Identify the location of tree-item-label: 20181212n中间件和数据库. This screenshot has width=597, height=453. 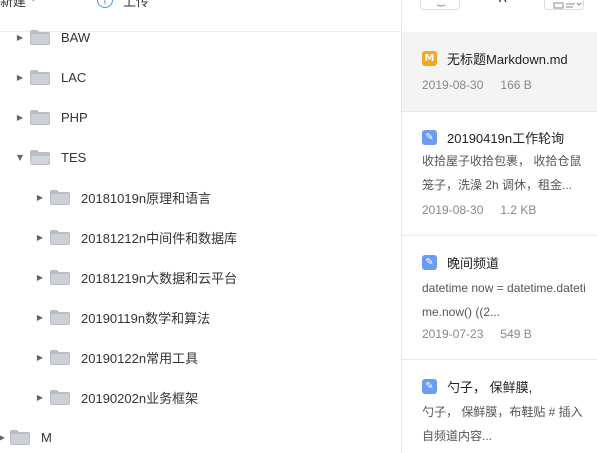
(159, 238).